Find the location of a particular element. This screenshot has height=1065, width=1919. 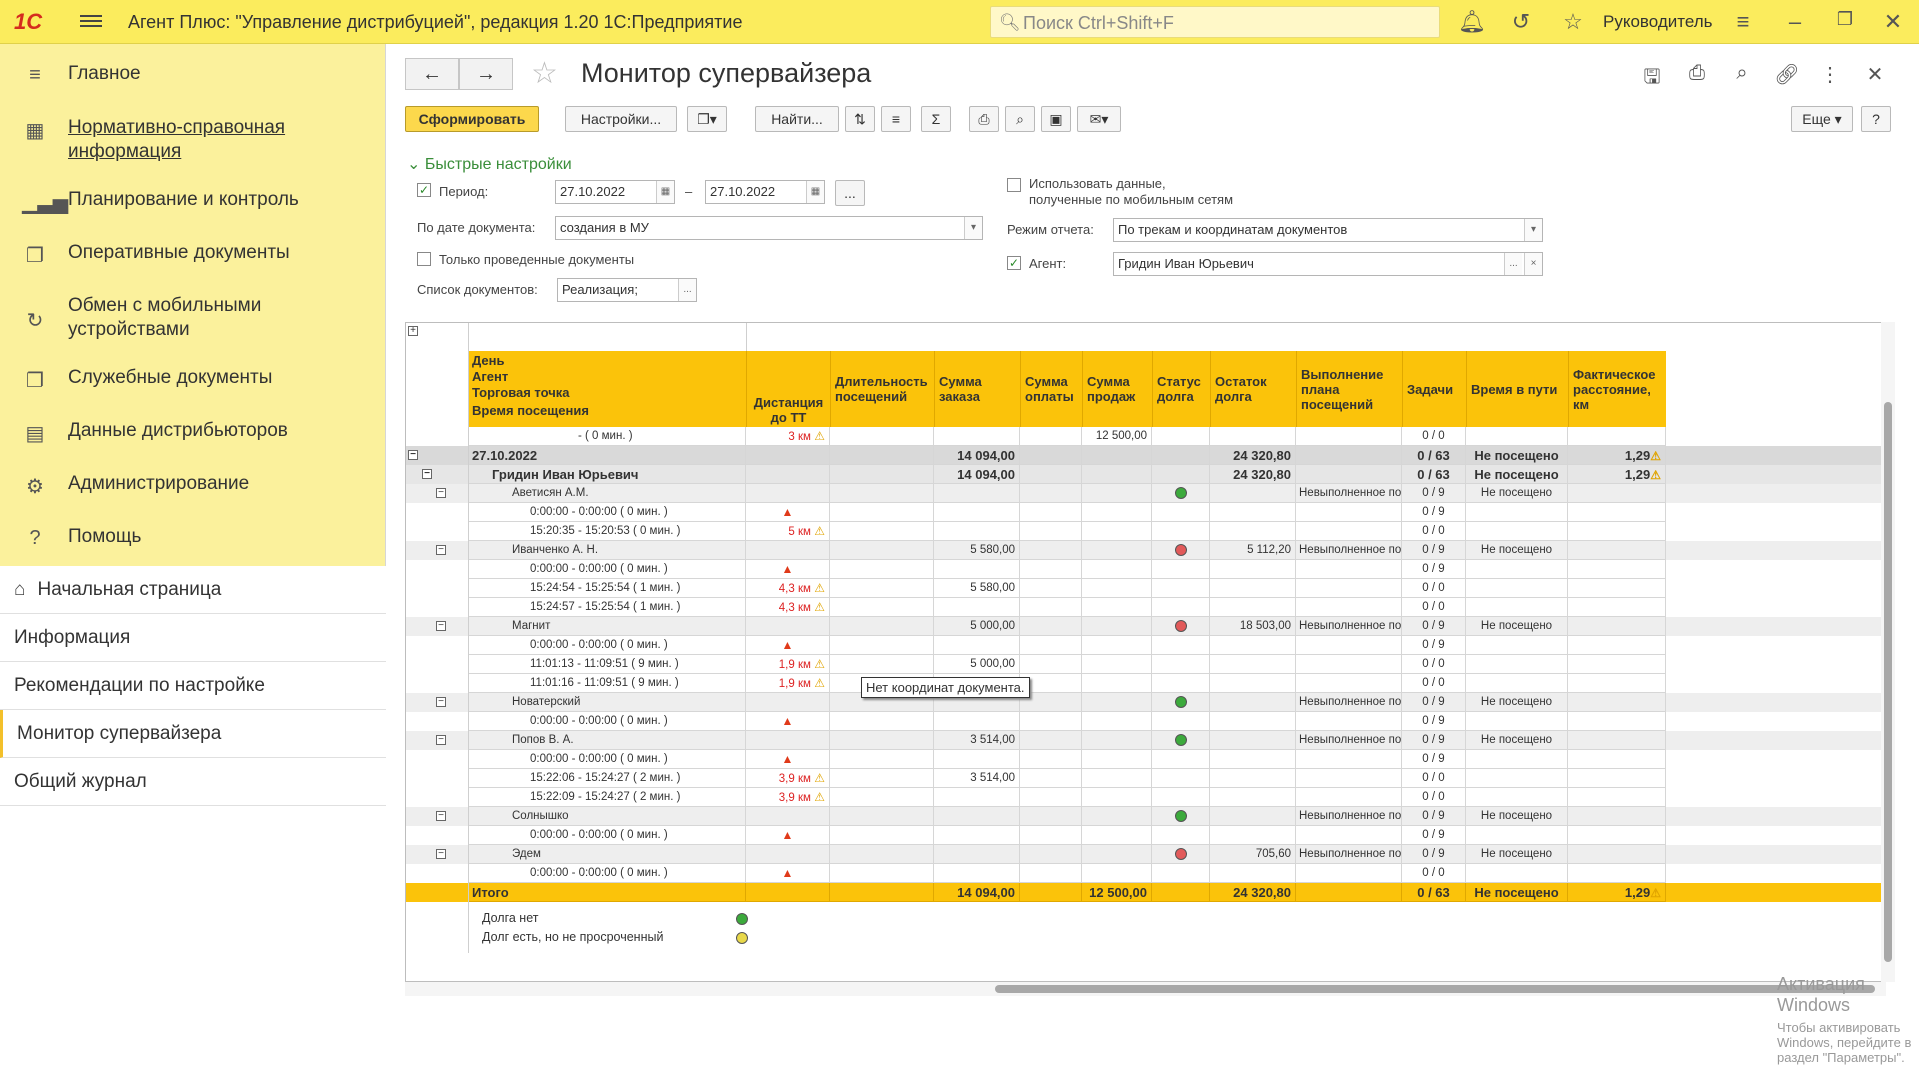

search-input: 🔍︎ Поиск Ctrl+Shift+F is located at coordinates (1215, 22).